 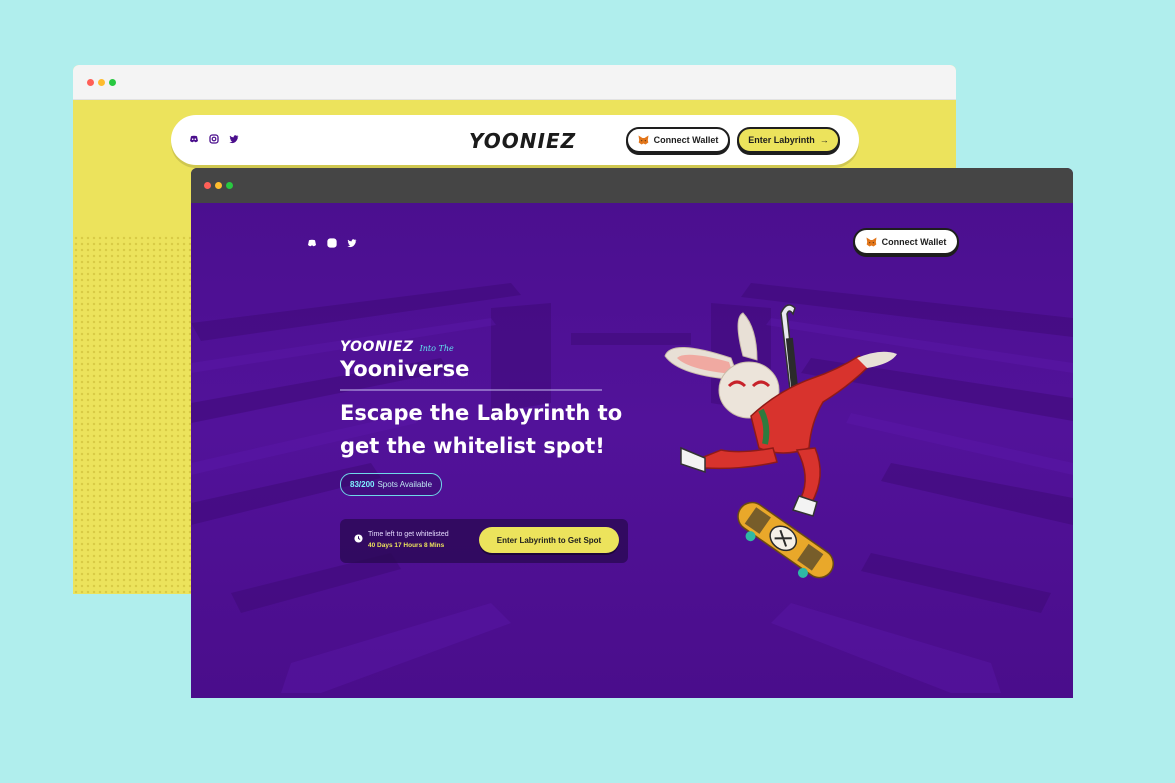 I want to click on yooniverse-title: Yooniverse, so click(x=405, y=369).